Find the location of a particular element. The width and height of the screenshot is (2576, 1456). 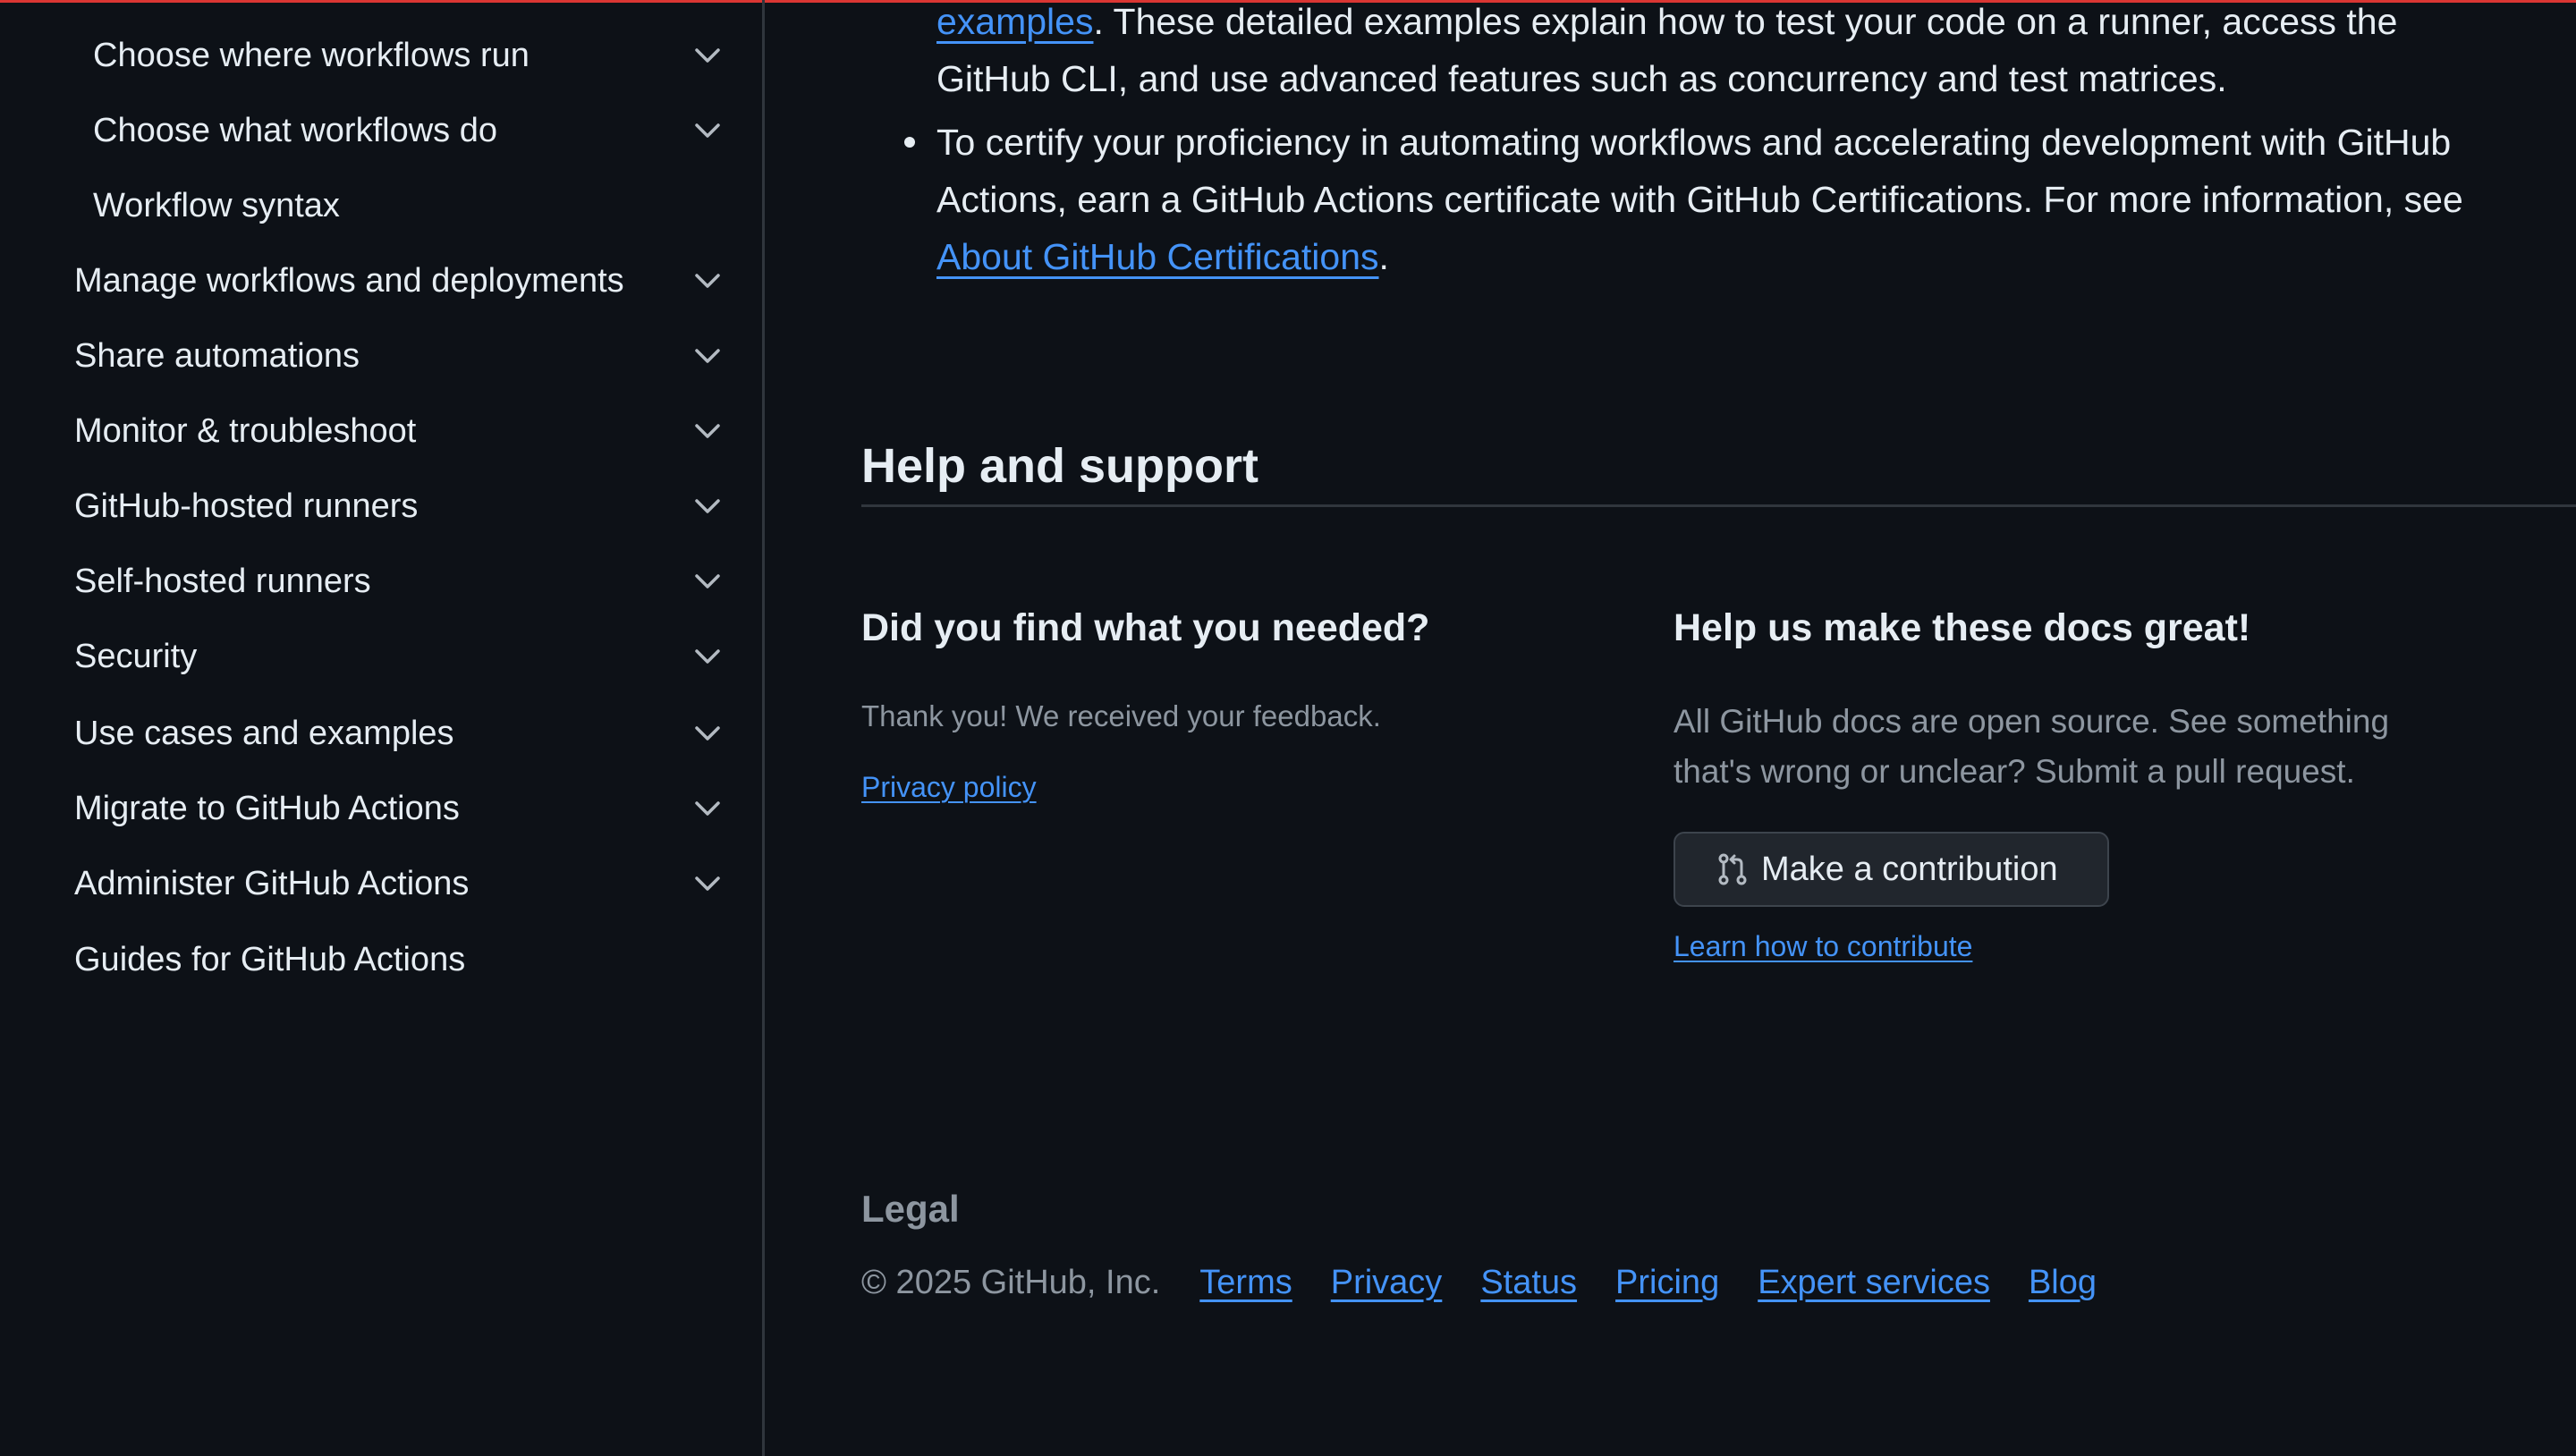

sidebar-item-label: Guides for GitHub Actions is located at coordinates (270, 959).